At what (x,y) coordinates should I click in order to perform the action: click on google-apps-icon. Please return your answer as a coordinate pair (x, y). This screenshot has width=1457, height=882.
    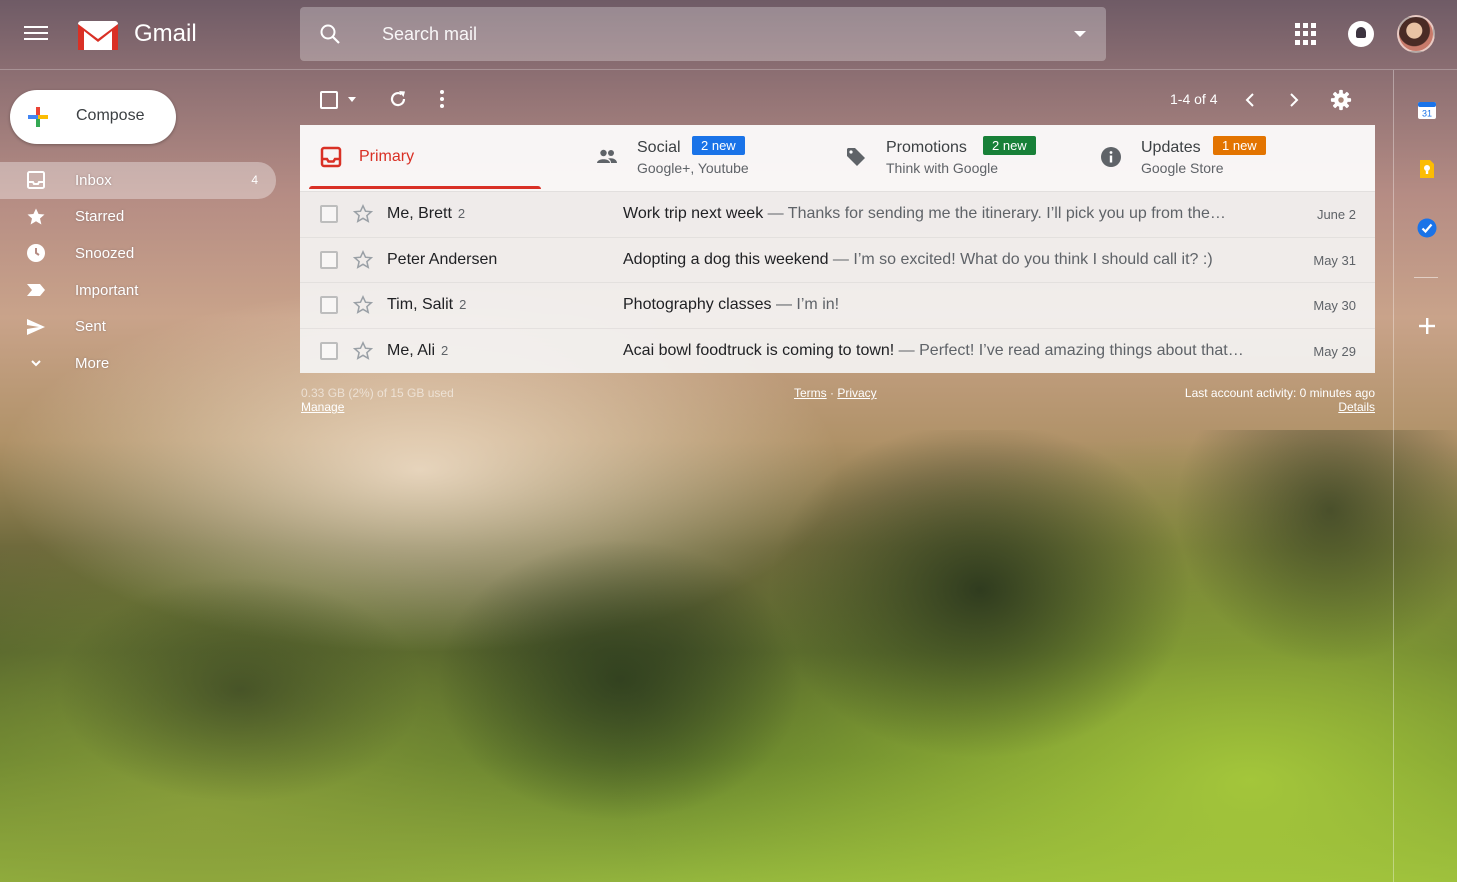
    Looking at the image, I should click on (1306, 34).